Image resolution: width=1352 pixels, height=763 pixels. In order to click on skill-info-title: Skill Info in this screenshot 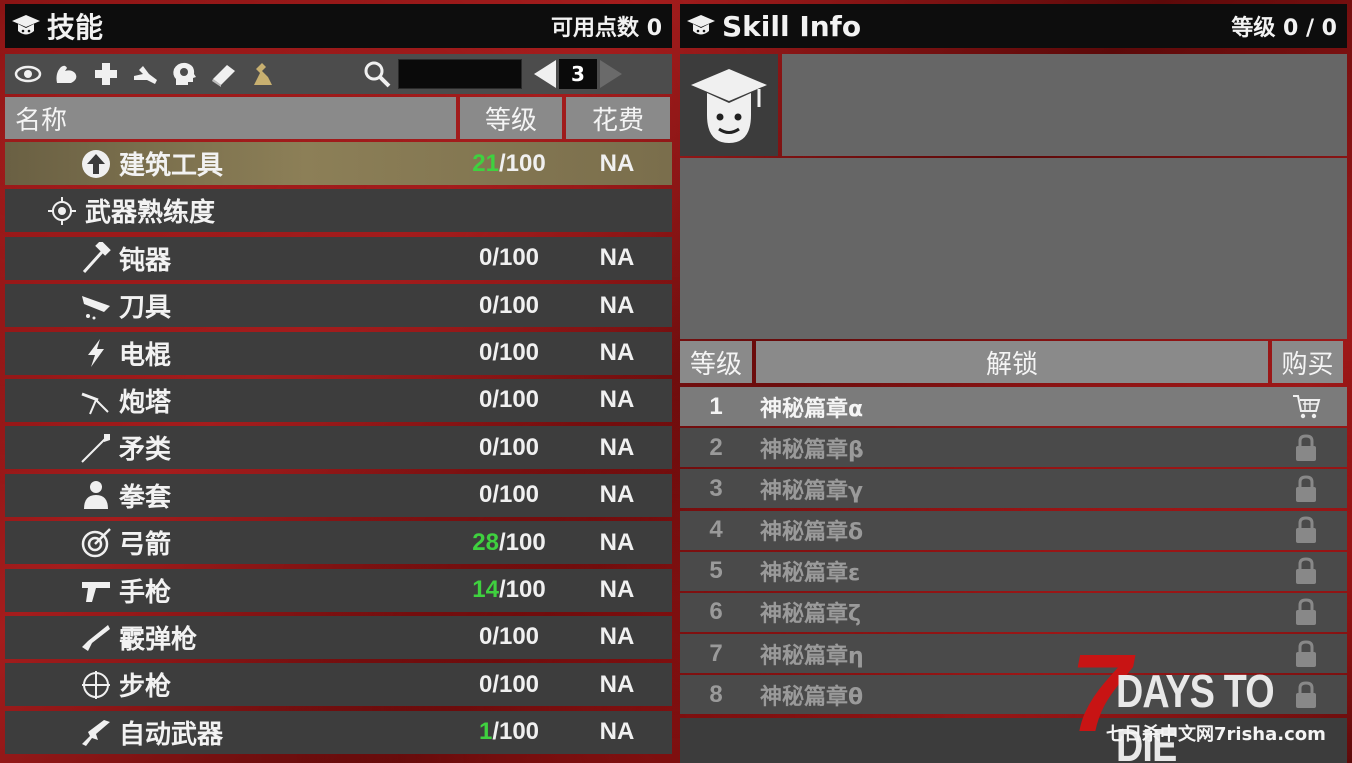, I will do `click(792, 26)`.